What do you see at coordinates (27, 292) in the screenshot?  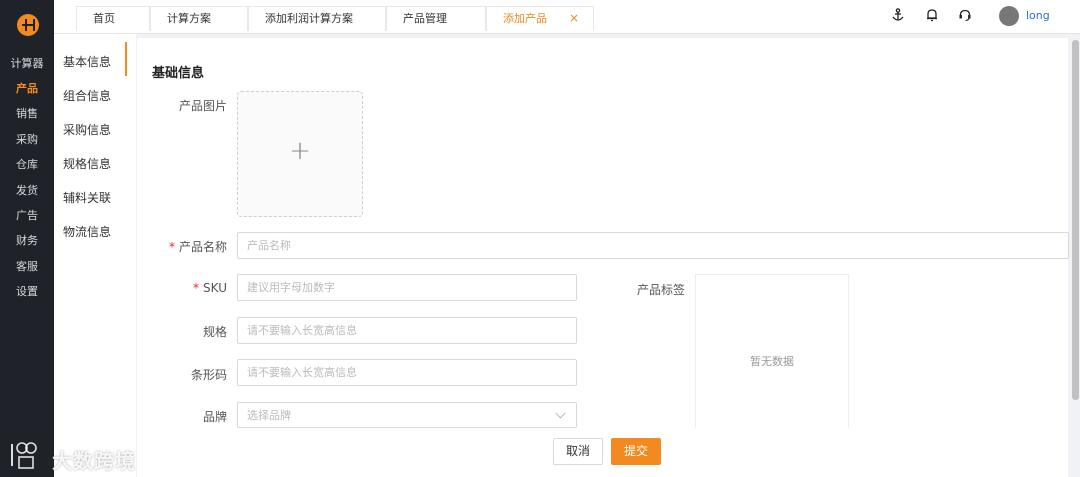 I see `nav-item-settings: 设置` at bounding box center [27, 292].